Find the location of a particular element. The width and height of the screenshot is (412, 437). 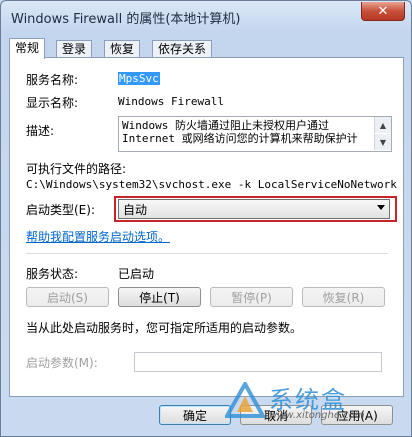

tab-recovery: 恢复 is located at coordinates (122, 48).